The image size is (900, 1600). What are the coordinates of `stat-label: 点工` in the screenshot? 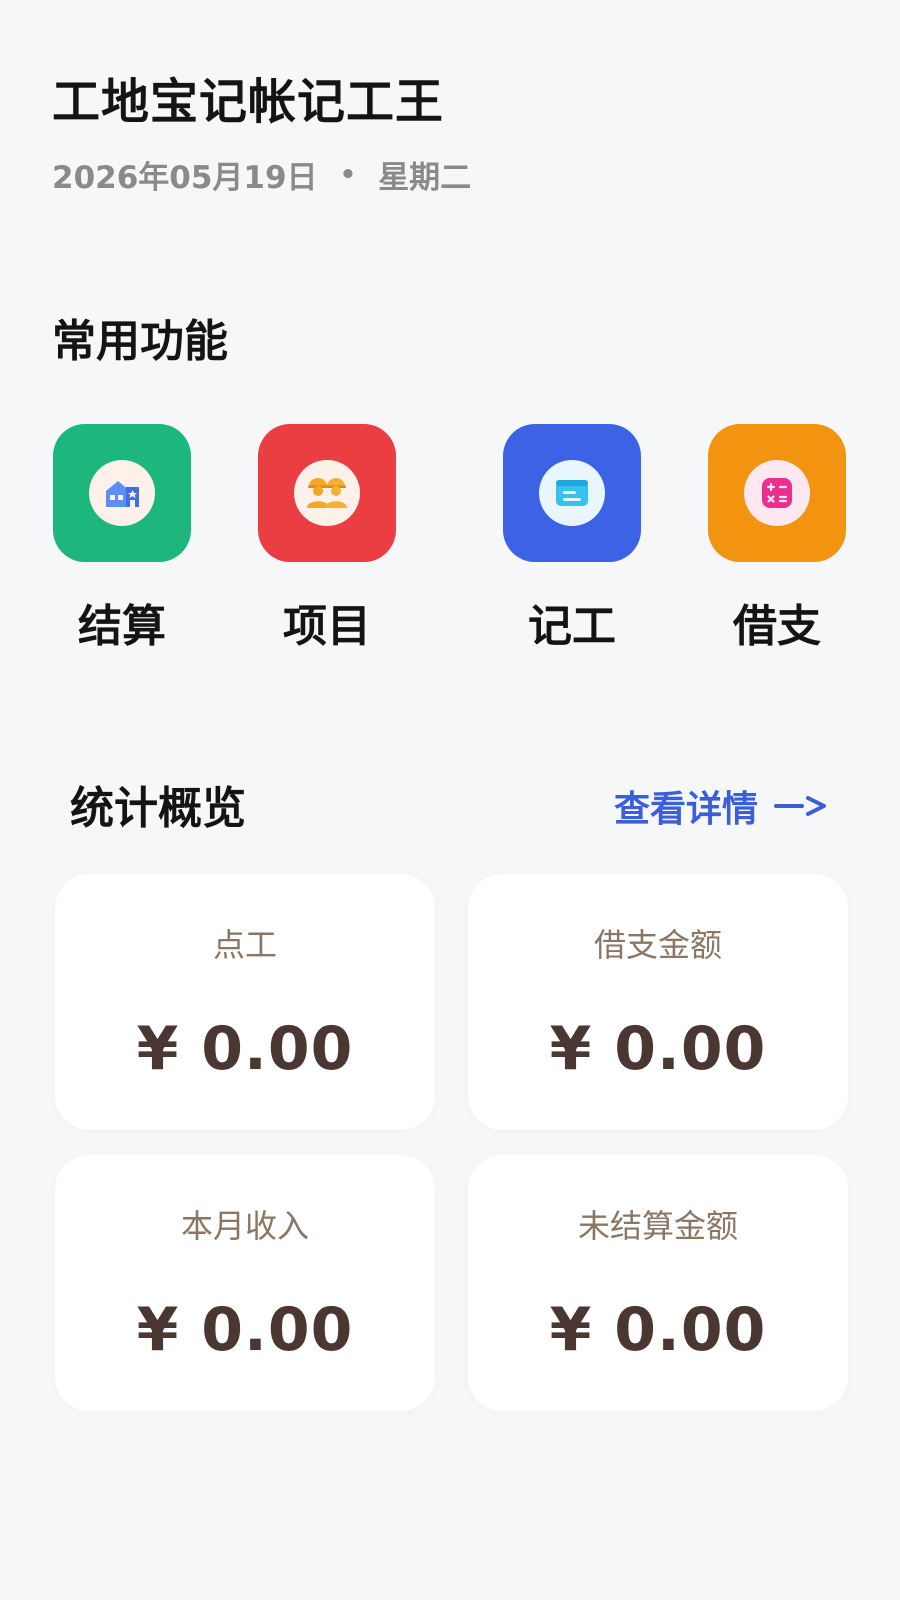 It's located at (244, 945).